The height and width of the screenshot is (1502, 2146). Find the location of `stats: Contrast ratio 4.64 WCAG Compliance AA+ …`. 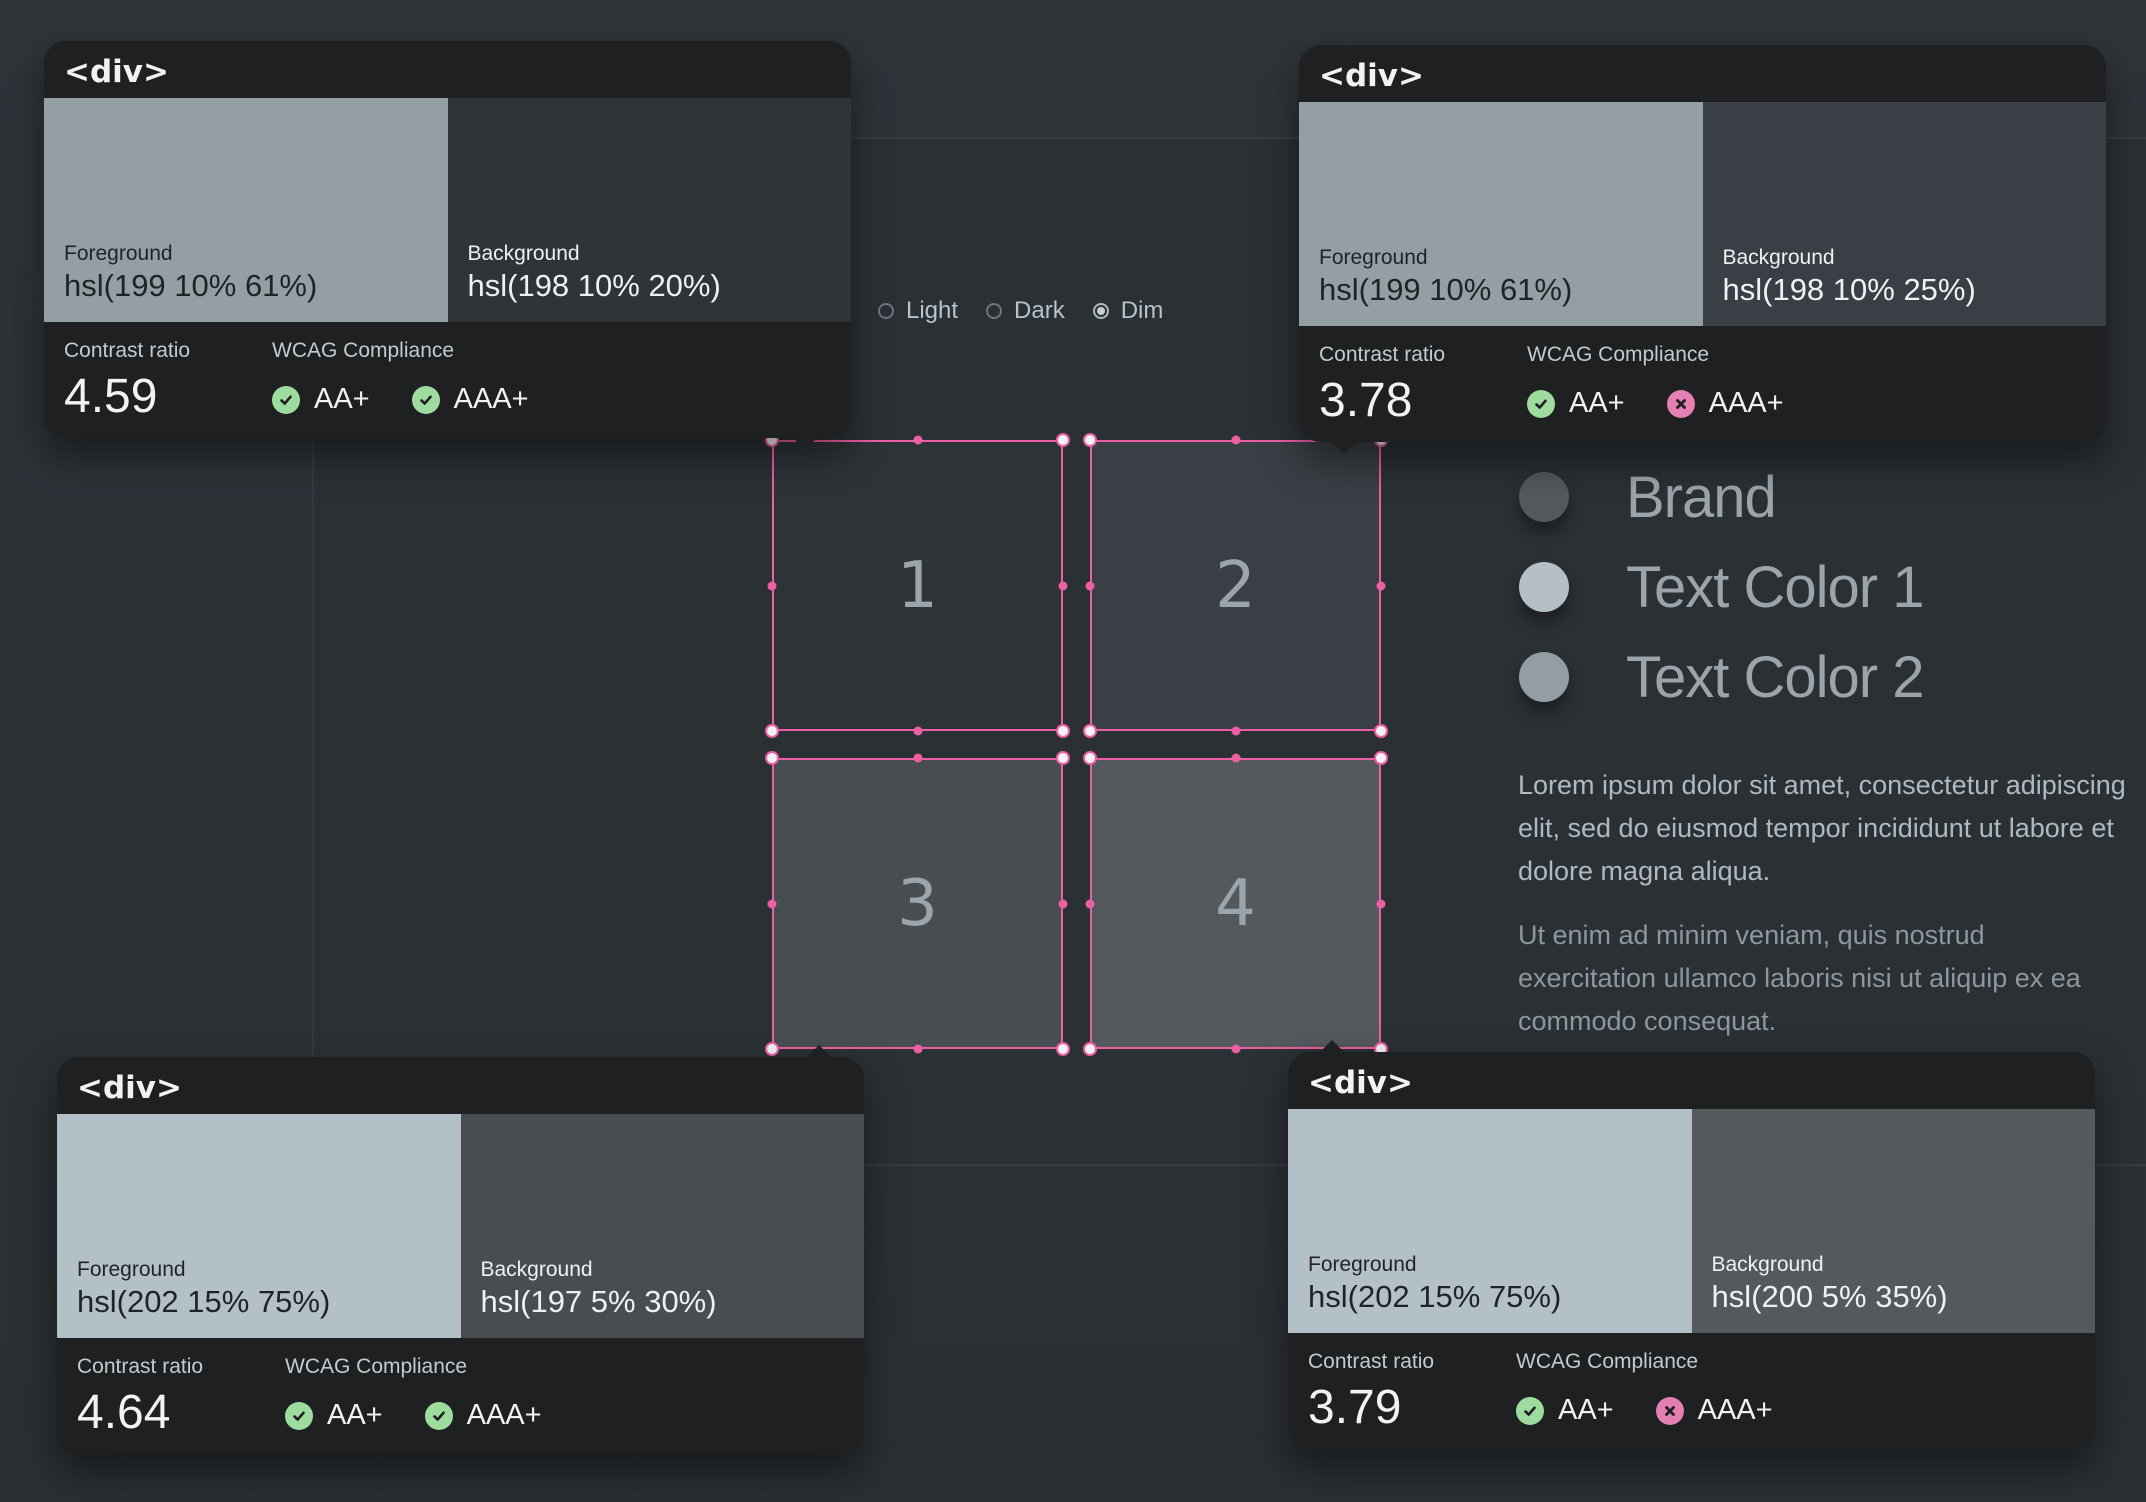

stats: Contrast ratio 4.64 WCAG Compliance AA+ … is located at coordinates (309, 1397).